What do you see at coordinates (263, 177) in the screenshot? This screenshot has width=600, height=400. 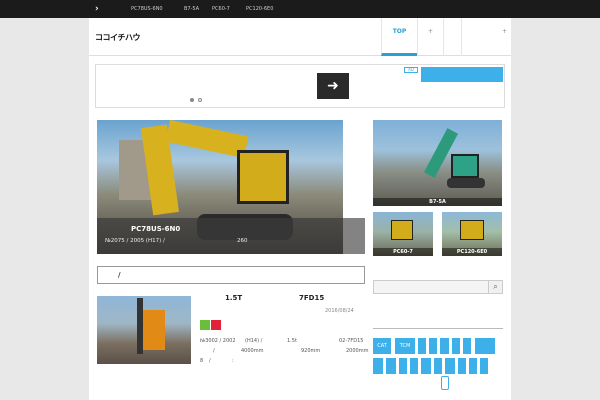 I see `hero-photo-cab` at bounding box center [263, 177].